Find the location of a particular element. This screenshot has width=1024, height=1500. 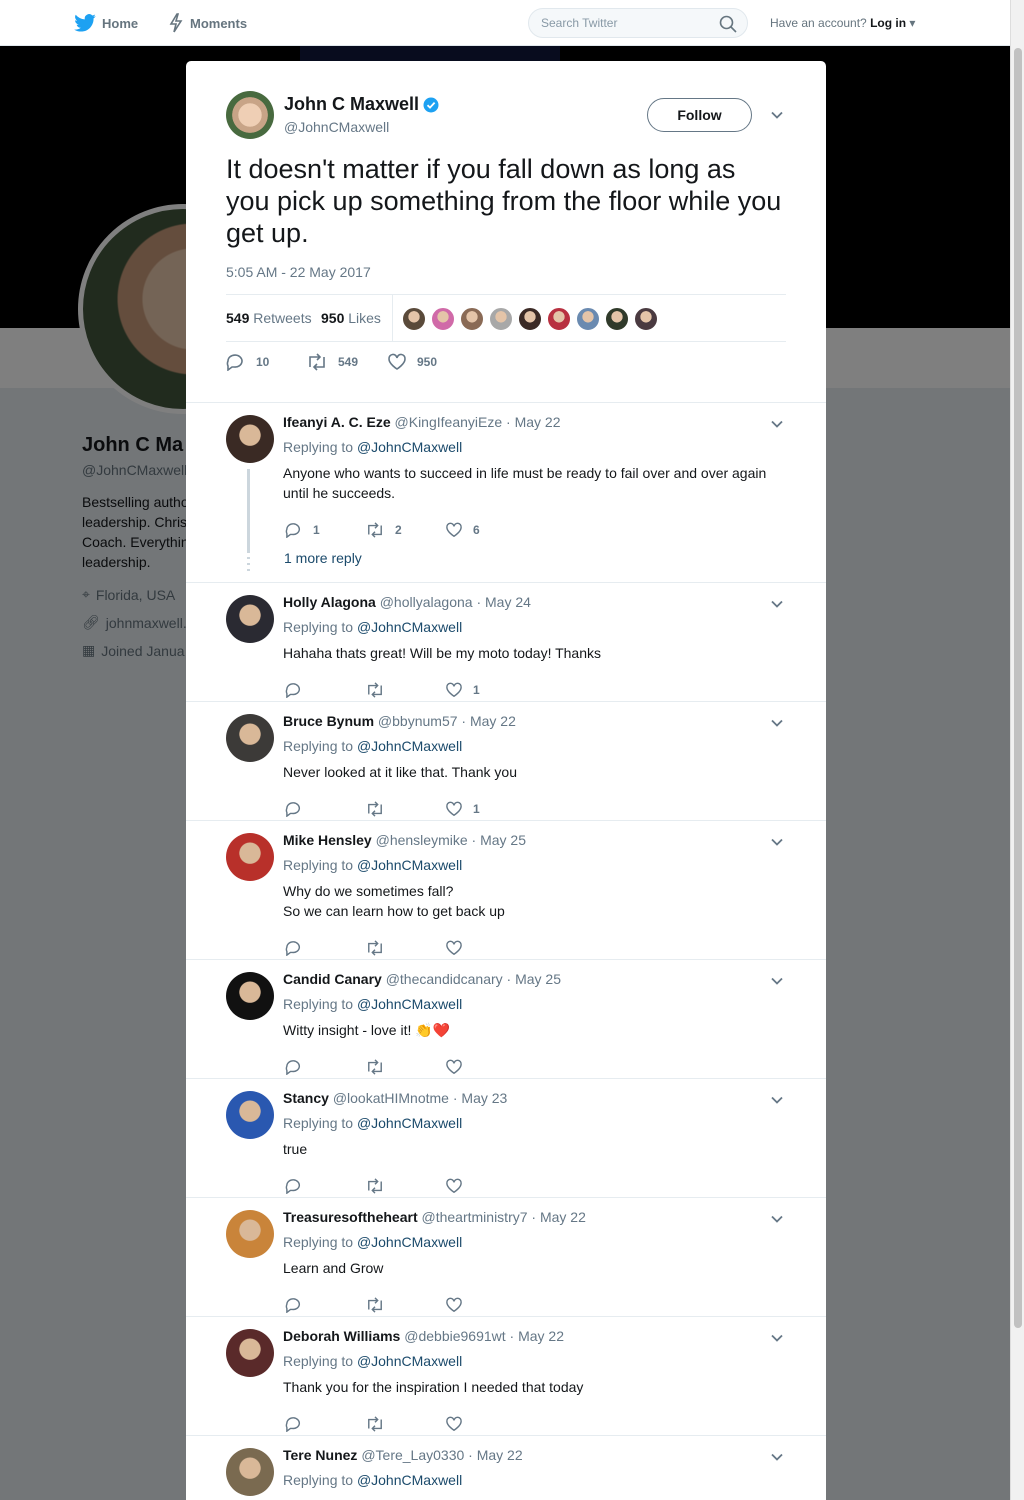

reply-author-name: Tere Nunez is located at coordinates (320, 1455).